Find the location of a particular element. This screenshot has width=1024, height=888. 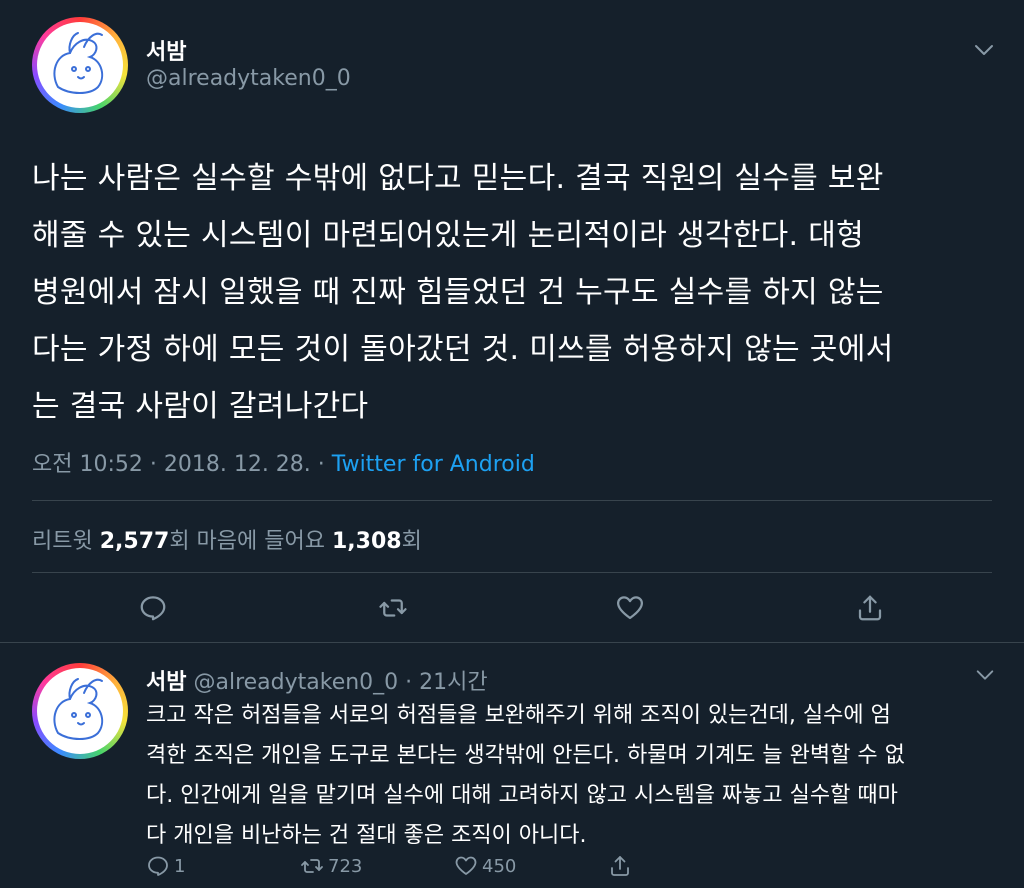

reply-action: 1 is located at coordinates (165, 866).